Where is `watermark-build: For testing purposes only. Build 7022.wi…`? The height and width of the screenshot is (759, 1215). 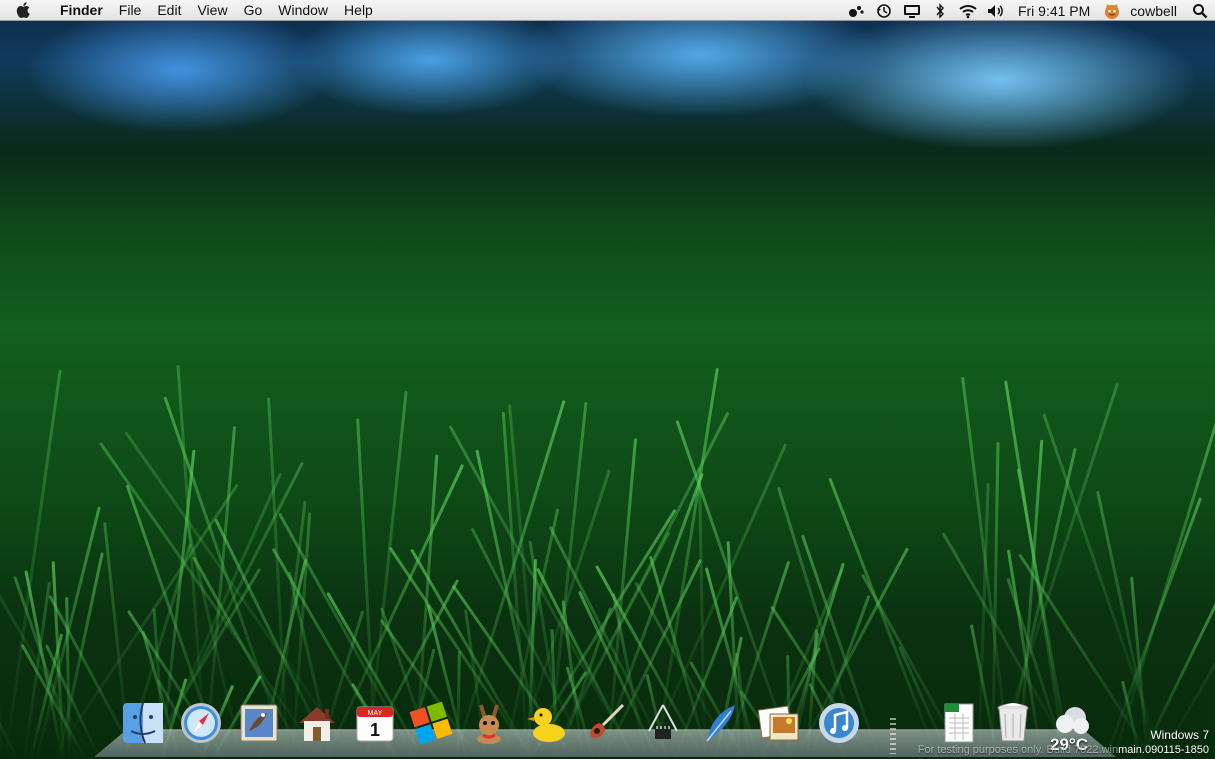 watermark-build: For testing purposes only. Build 7022.wi… is located at coordinates (1063, 750).